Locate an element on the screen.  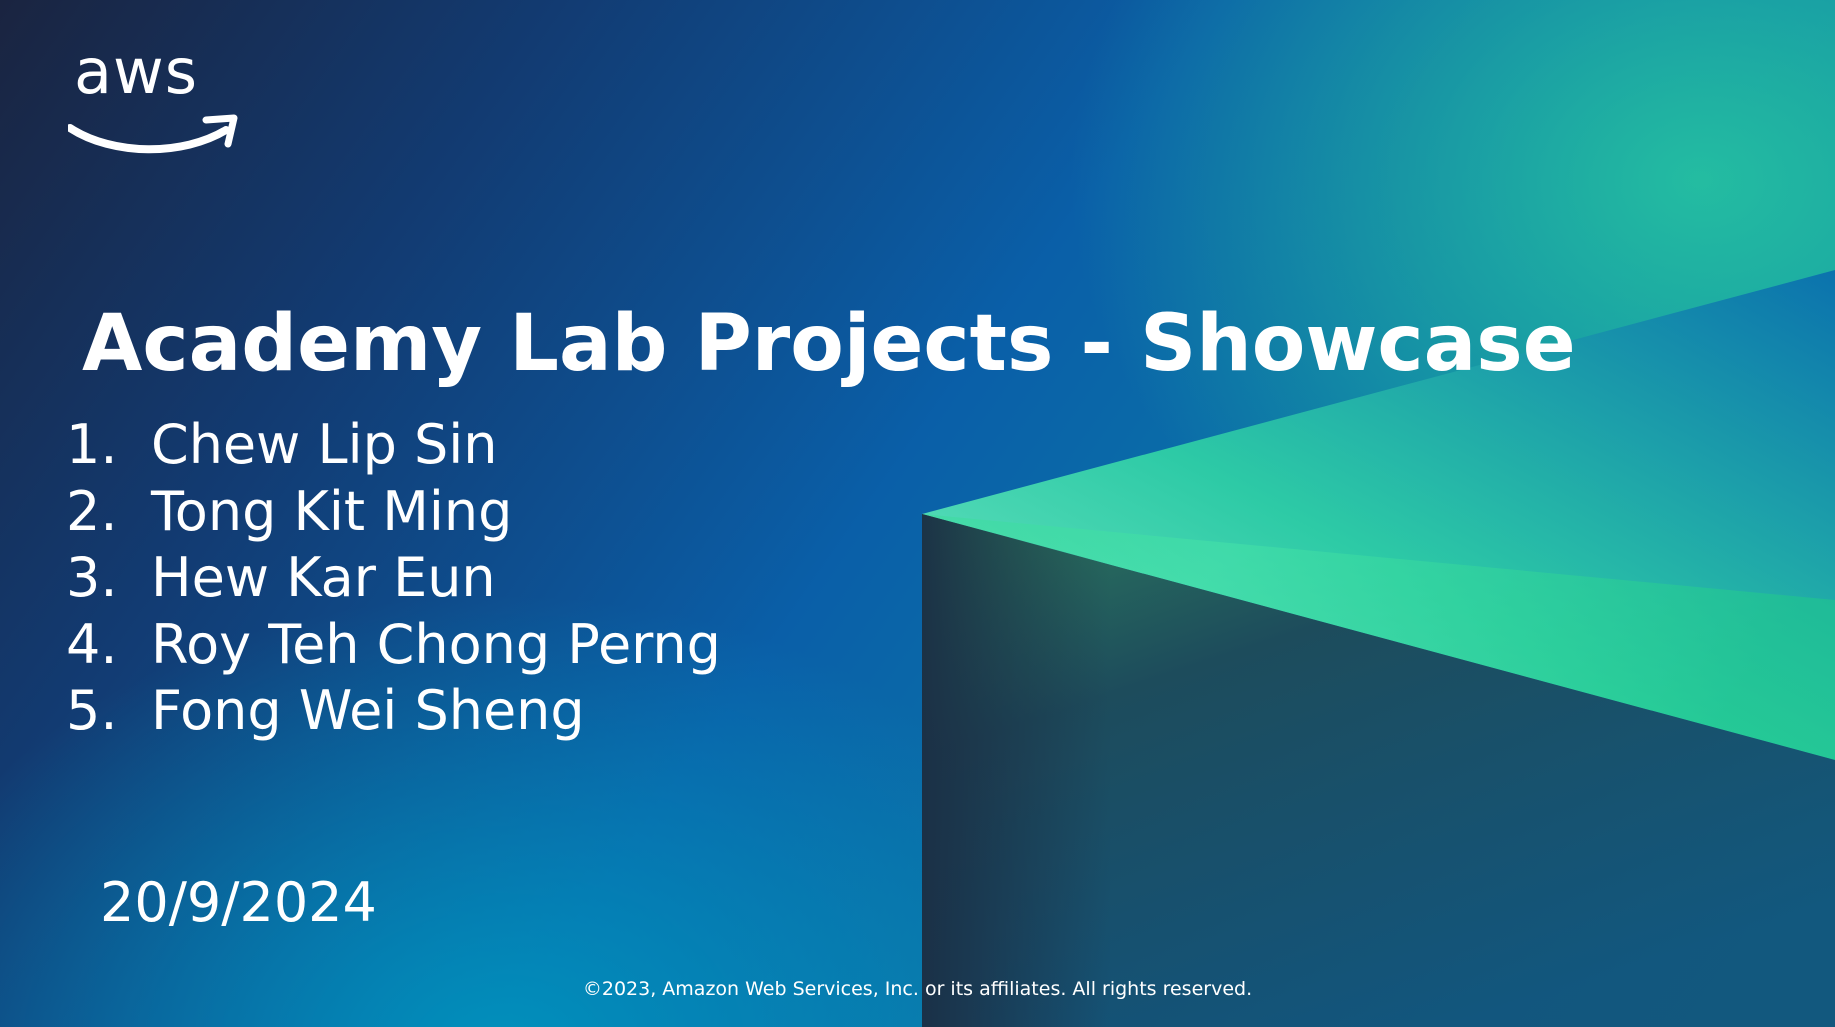
aws-logo: aws is located at coordinates (153, 94).